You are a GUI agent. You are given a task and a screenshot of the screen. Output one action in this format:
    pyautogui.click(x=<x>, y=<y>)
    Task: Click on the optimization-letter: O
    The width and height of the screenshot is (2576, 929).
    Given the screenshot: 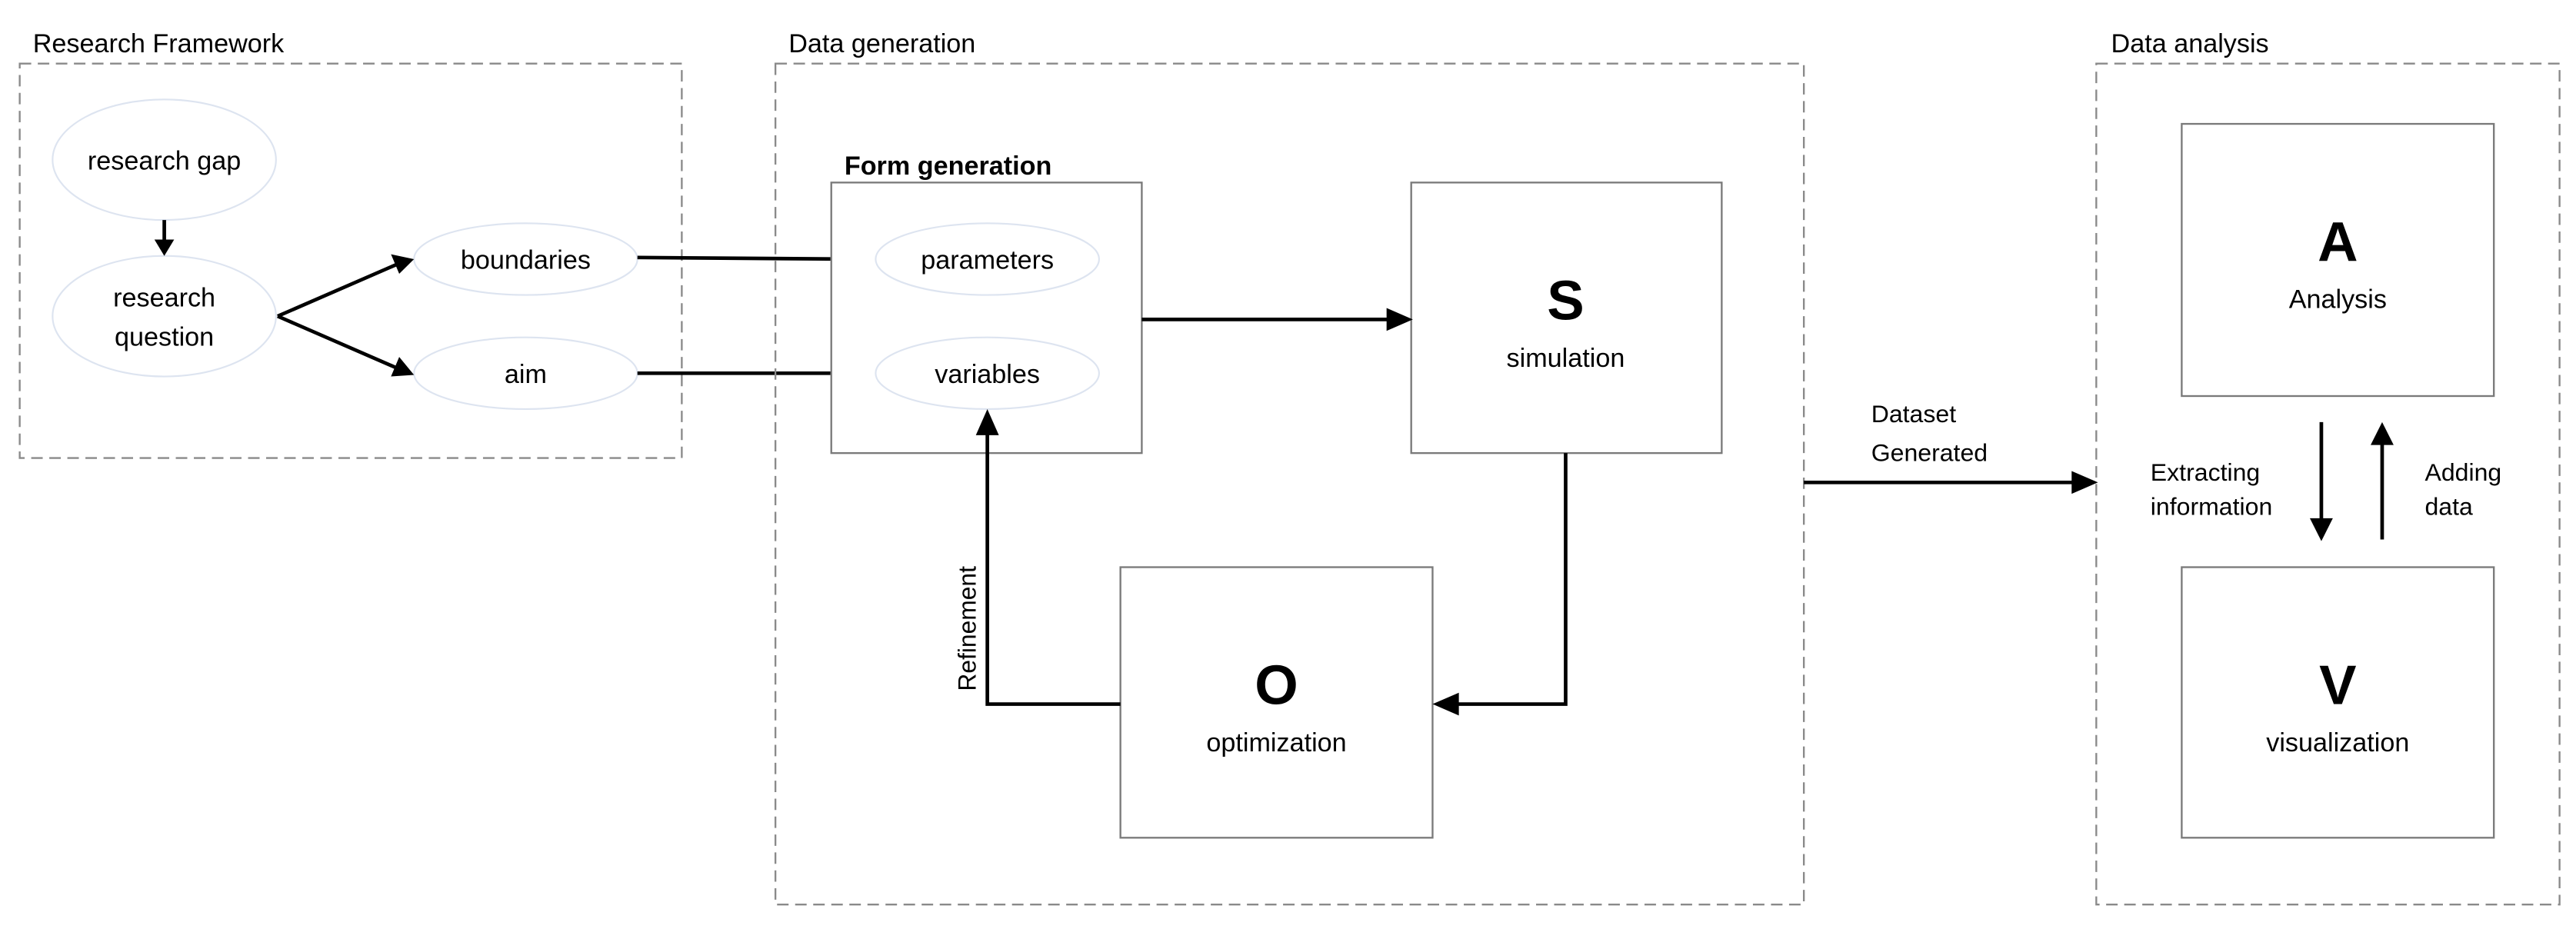 What is the action you would take?
    pyautogui.click(x=1276, y=686)
    